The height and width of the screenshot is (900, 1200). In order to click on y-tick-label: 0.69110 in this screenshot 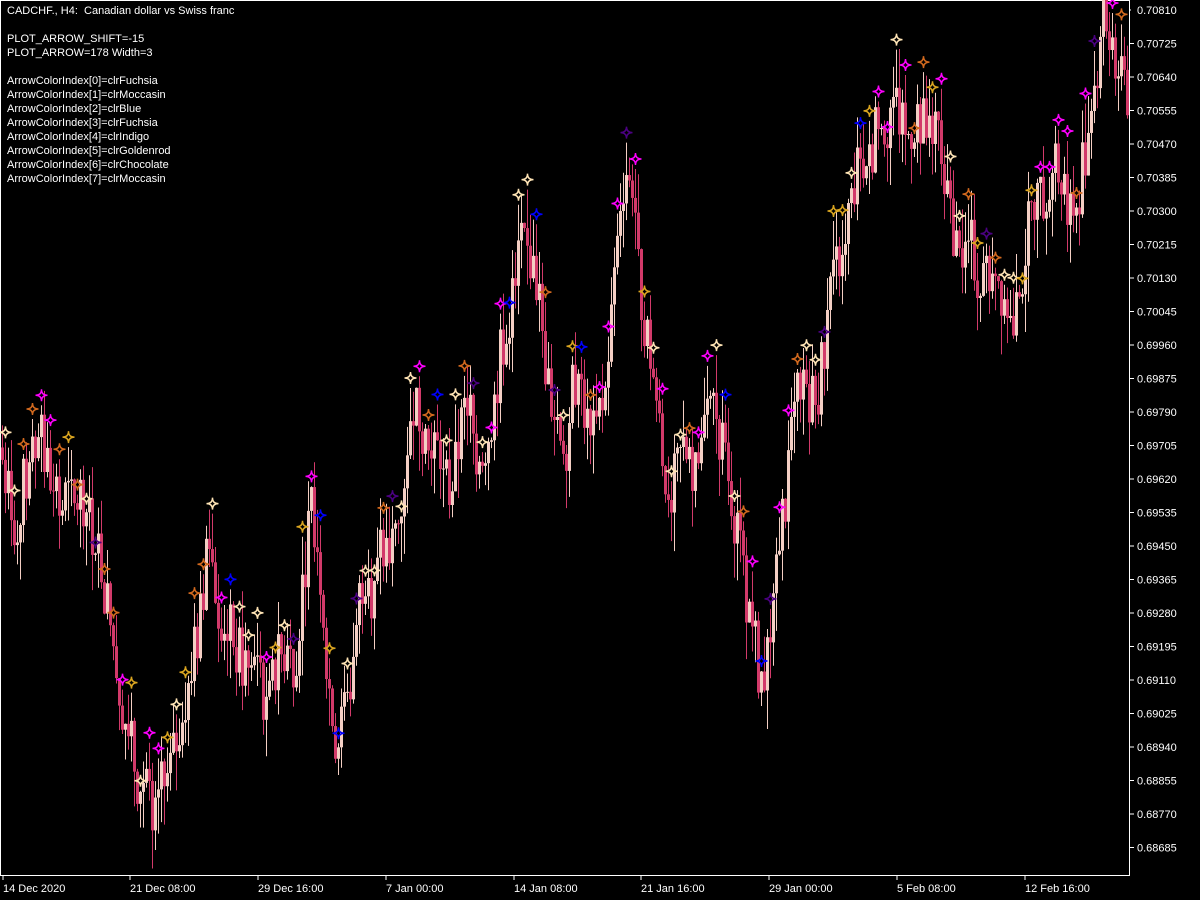, I will do `click(1156, 681)`.